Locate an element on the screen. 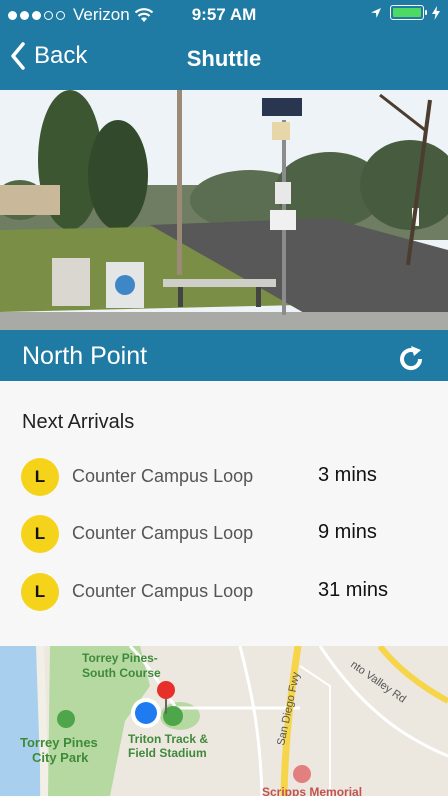 This screenshot has height=796, width=448. arrival-row: L Counter Campus Loop 3 mins is located at coordinates (224, 475).